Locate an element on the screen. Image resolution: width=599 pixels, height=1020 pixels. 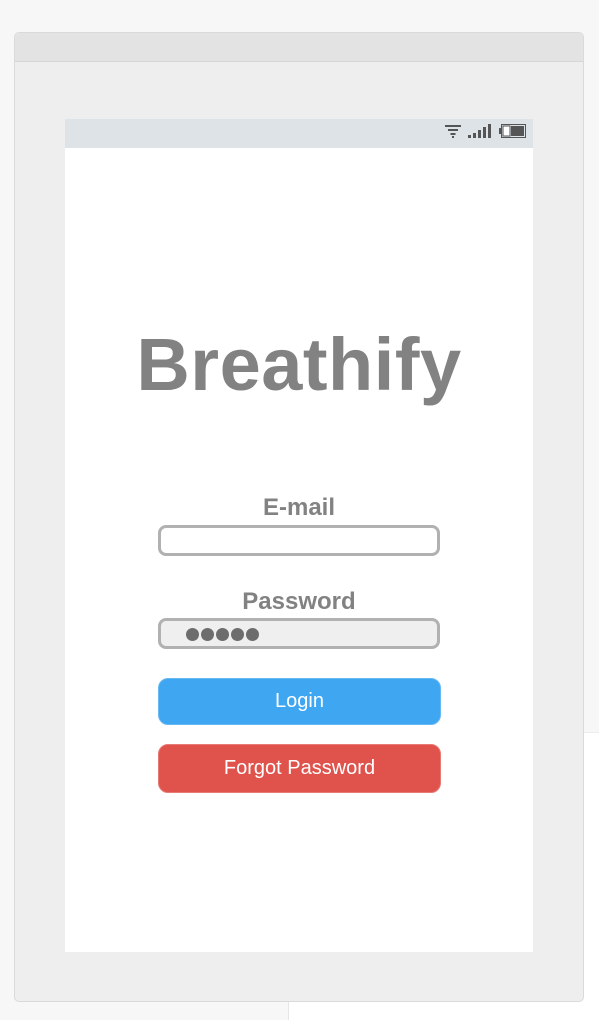
email-field is located at coordinates (299, 540).